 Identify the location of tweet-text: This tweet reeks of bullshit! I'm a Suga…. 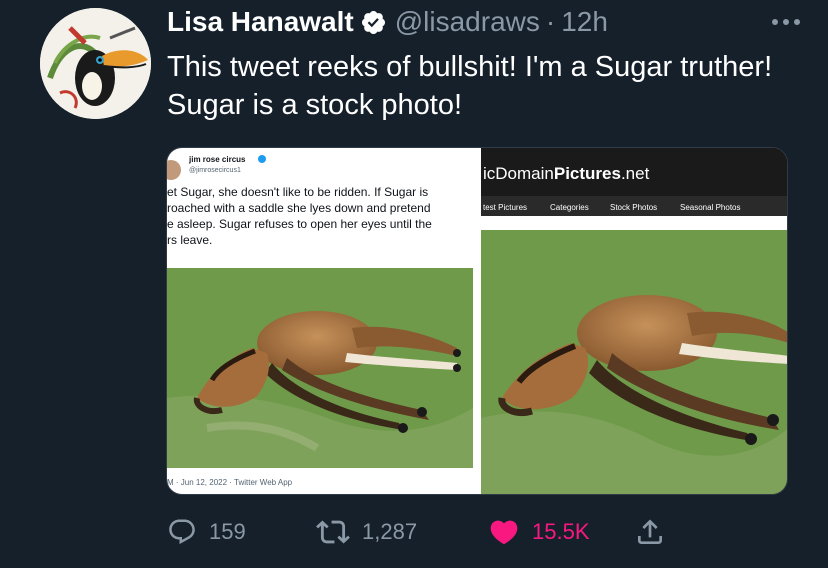
(470, 86).